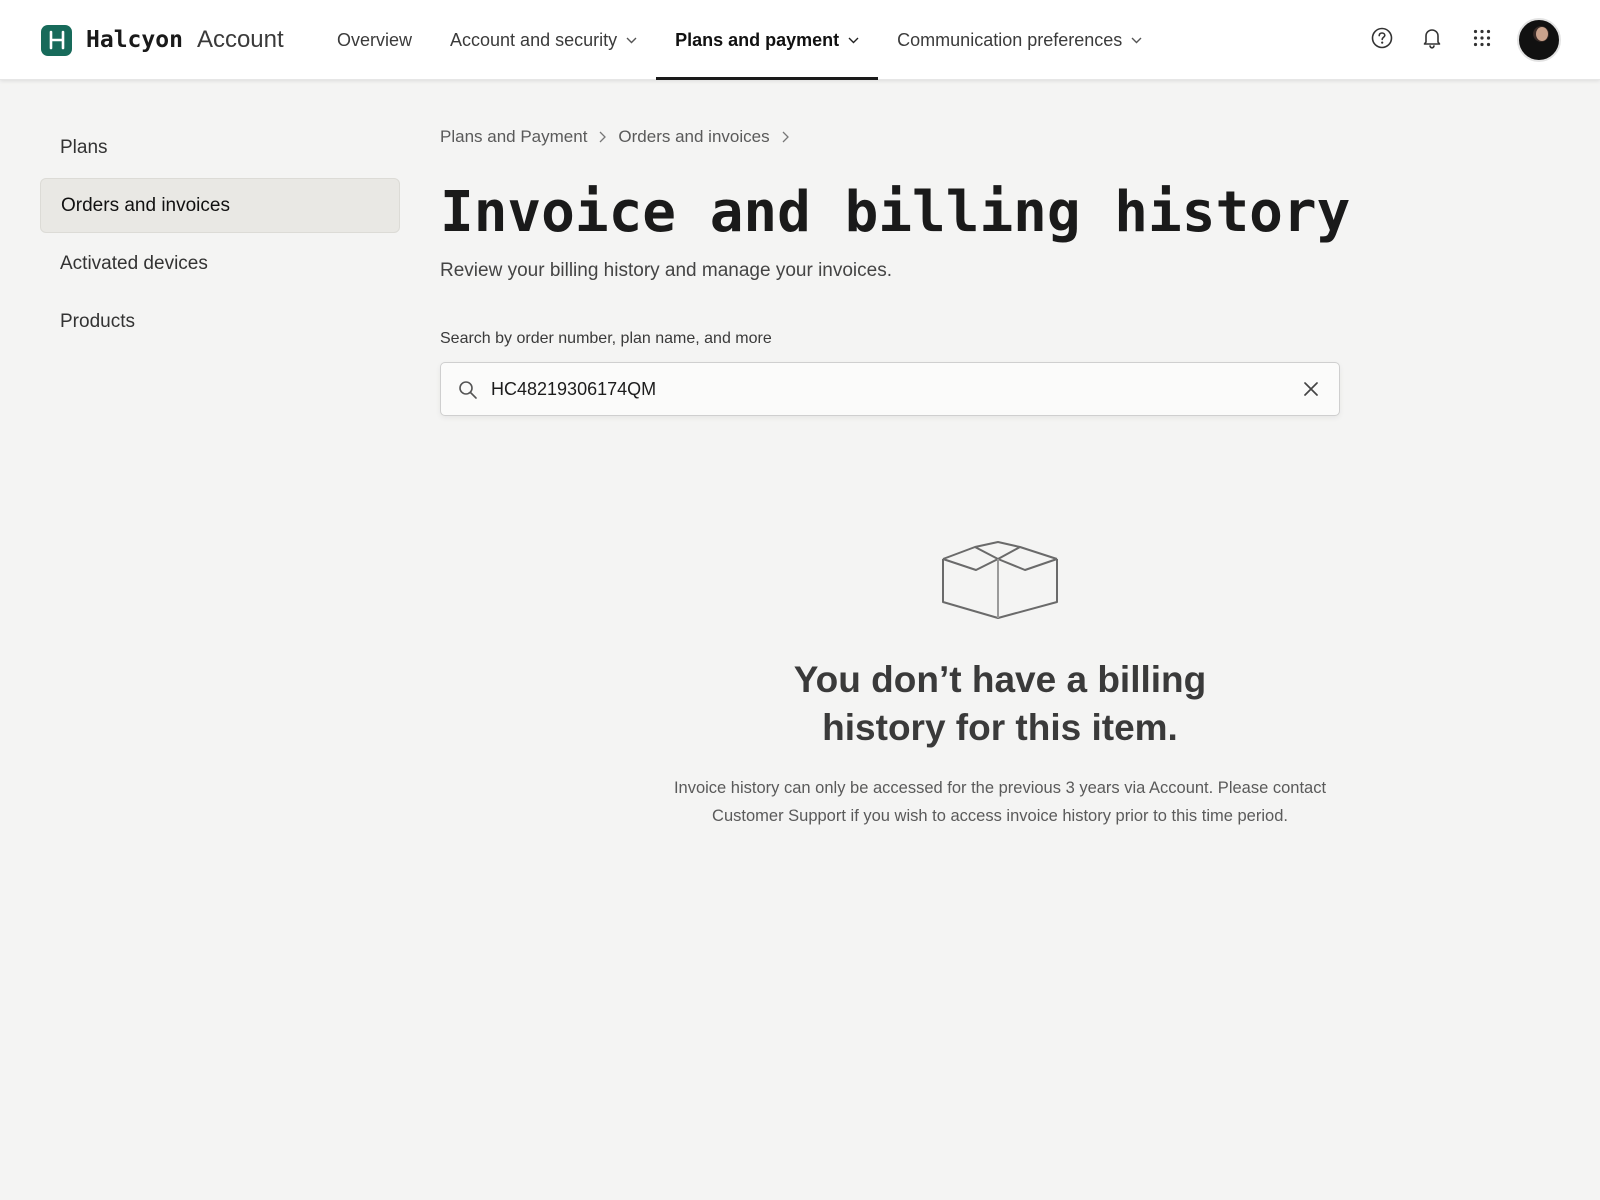 The image size is (1600, 1200). I want to click on nav-item-label: Account and security, so click(534, 39).